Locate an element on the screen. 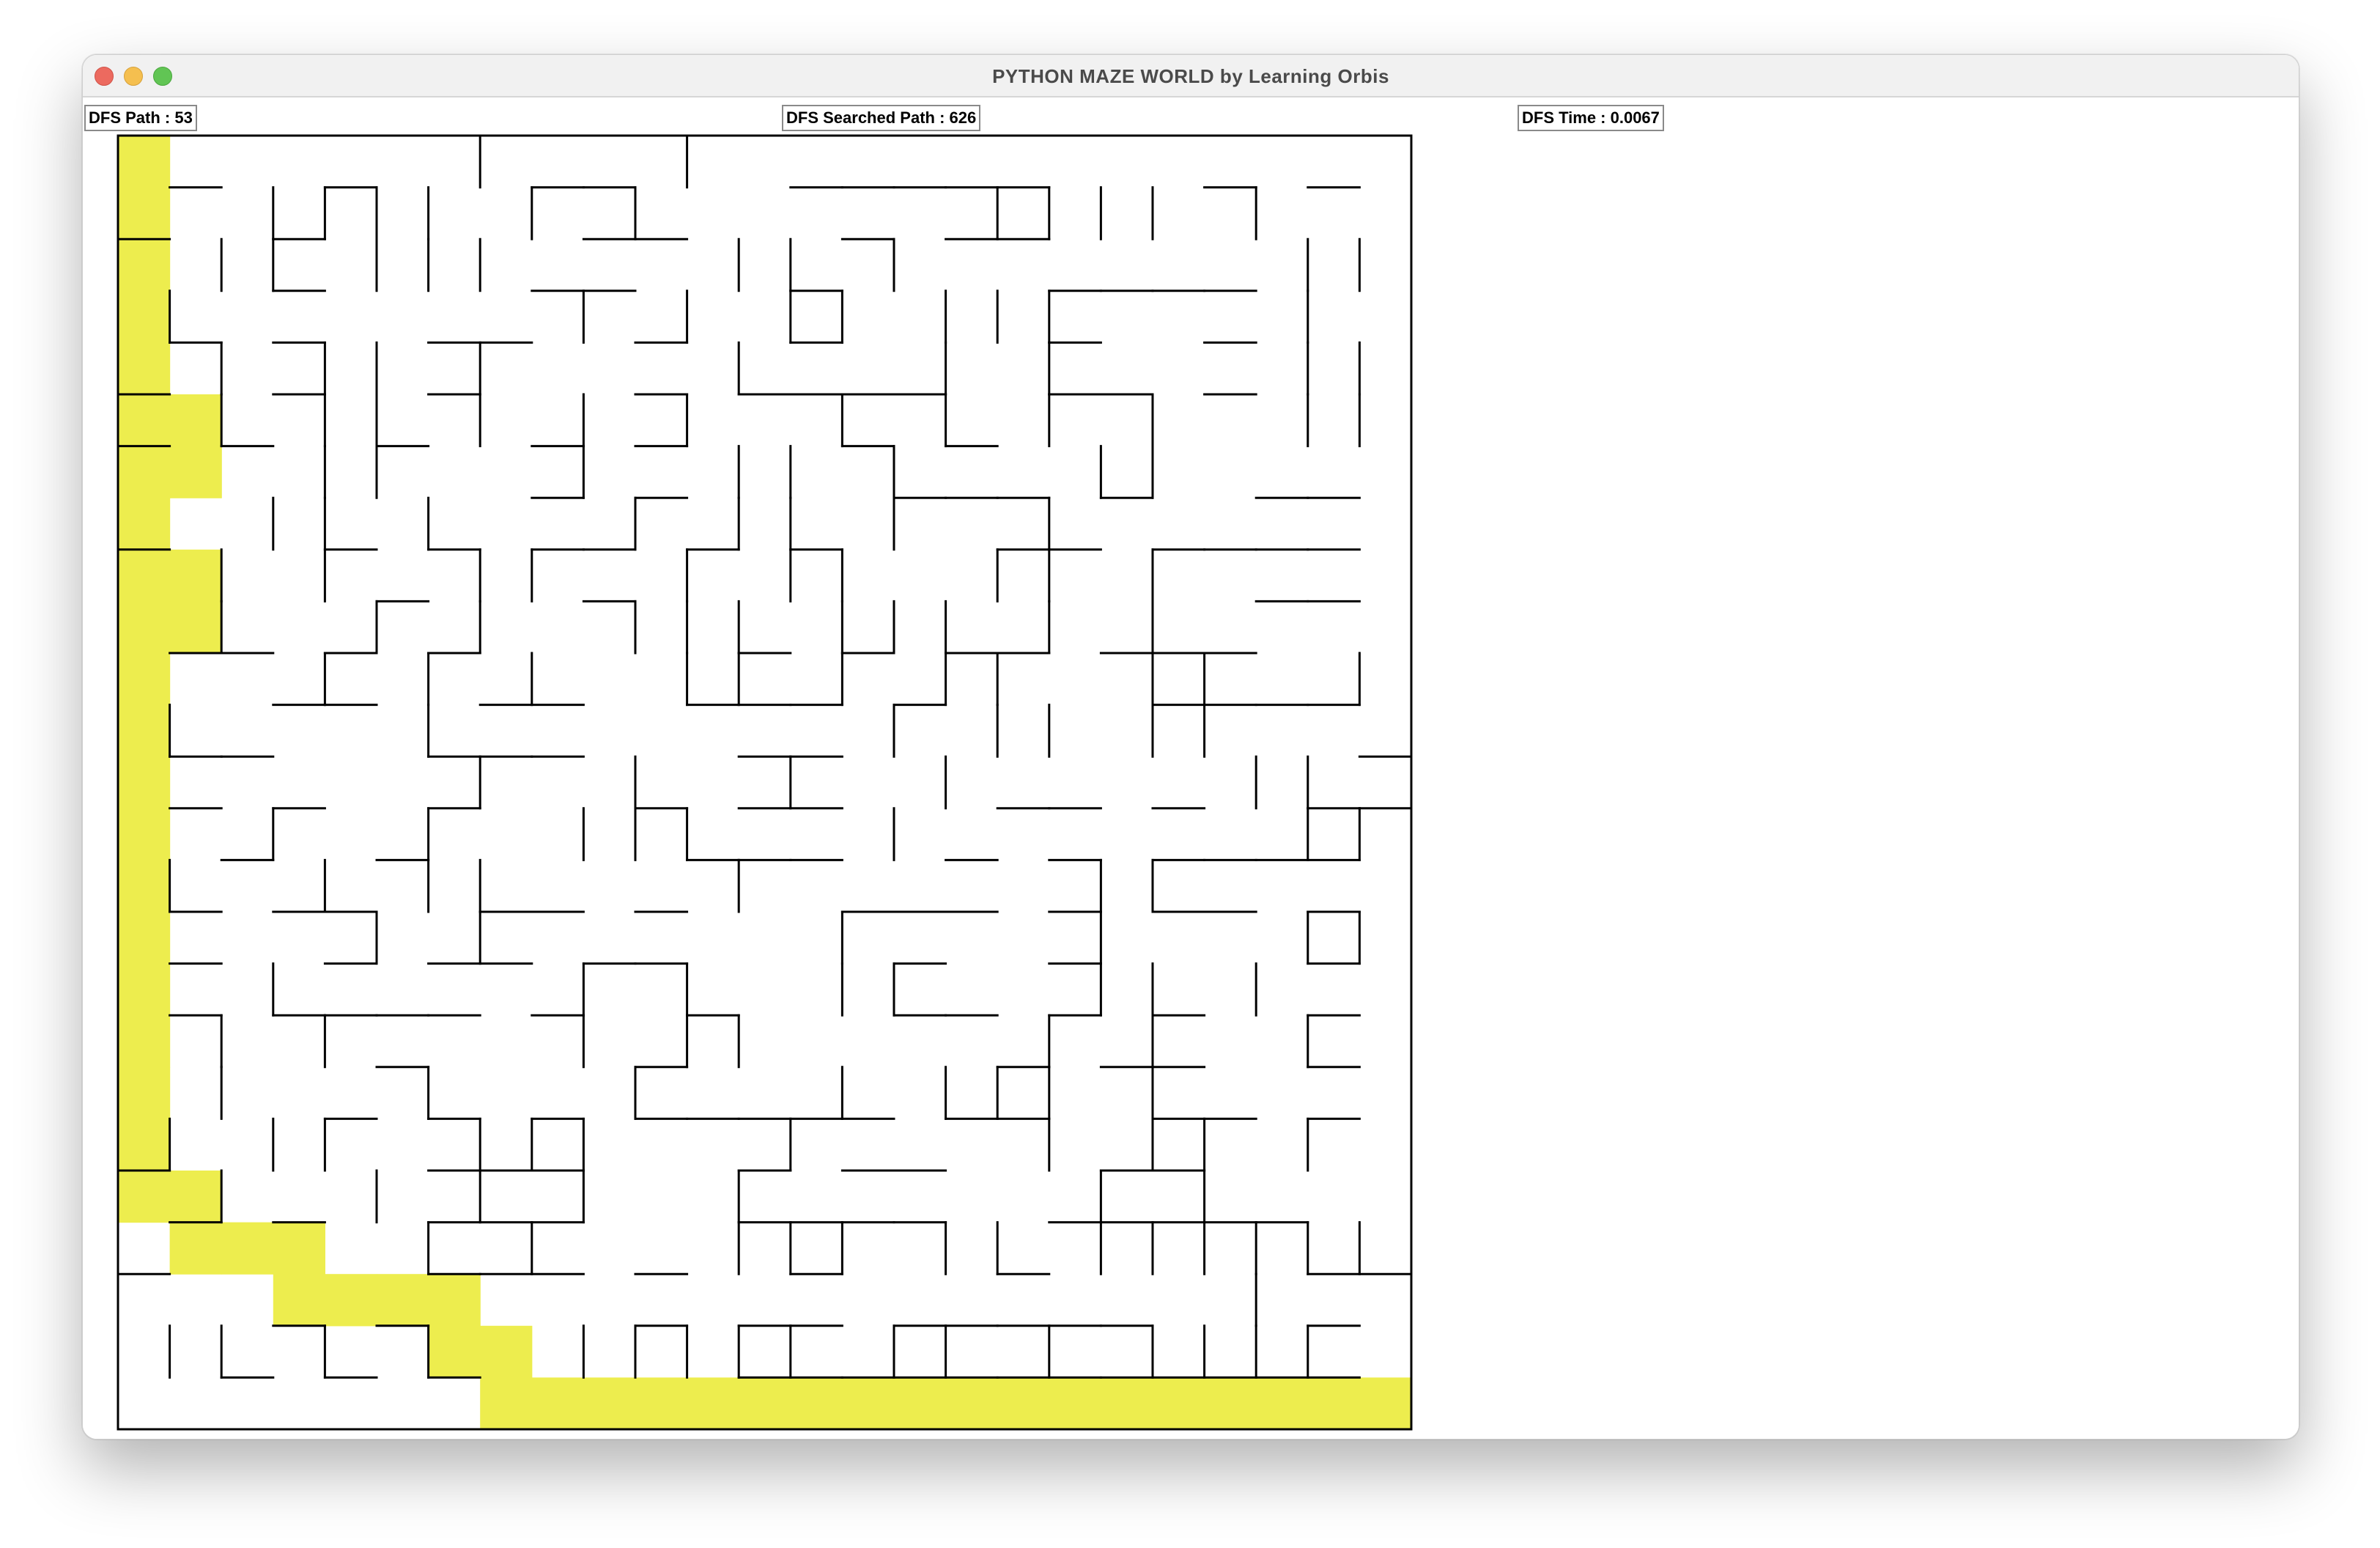 The width and height of the screenshot is (2380, 1548). window-title: PYTHON MAZE WORLD by Learning Orbis is located at coordinates (1190, 76).